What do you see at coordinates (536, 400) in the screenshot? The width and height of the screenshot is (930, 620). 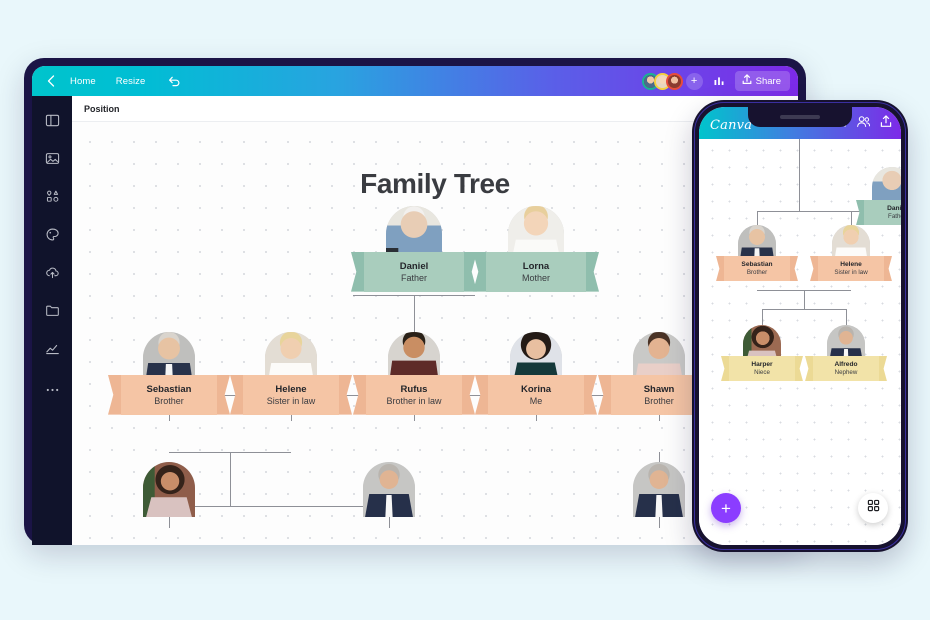 I see `person-role: Me` at bounding box center [536, 400].